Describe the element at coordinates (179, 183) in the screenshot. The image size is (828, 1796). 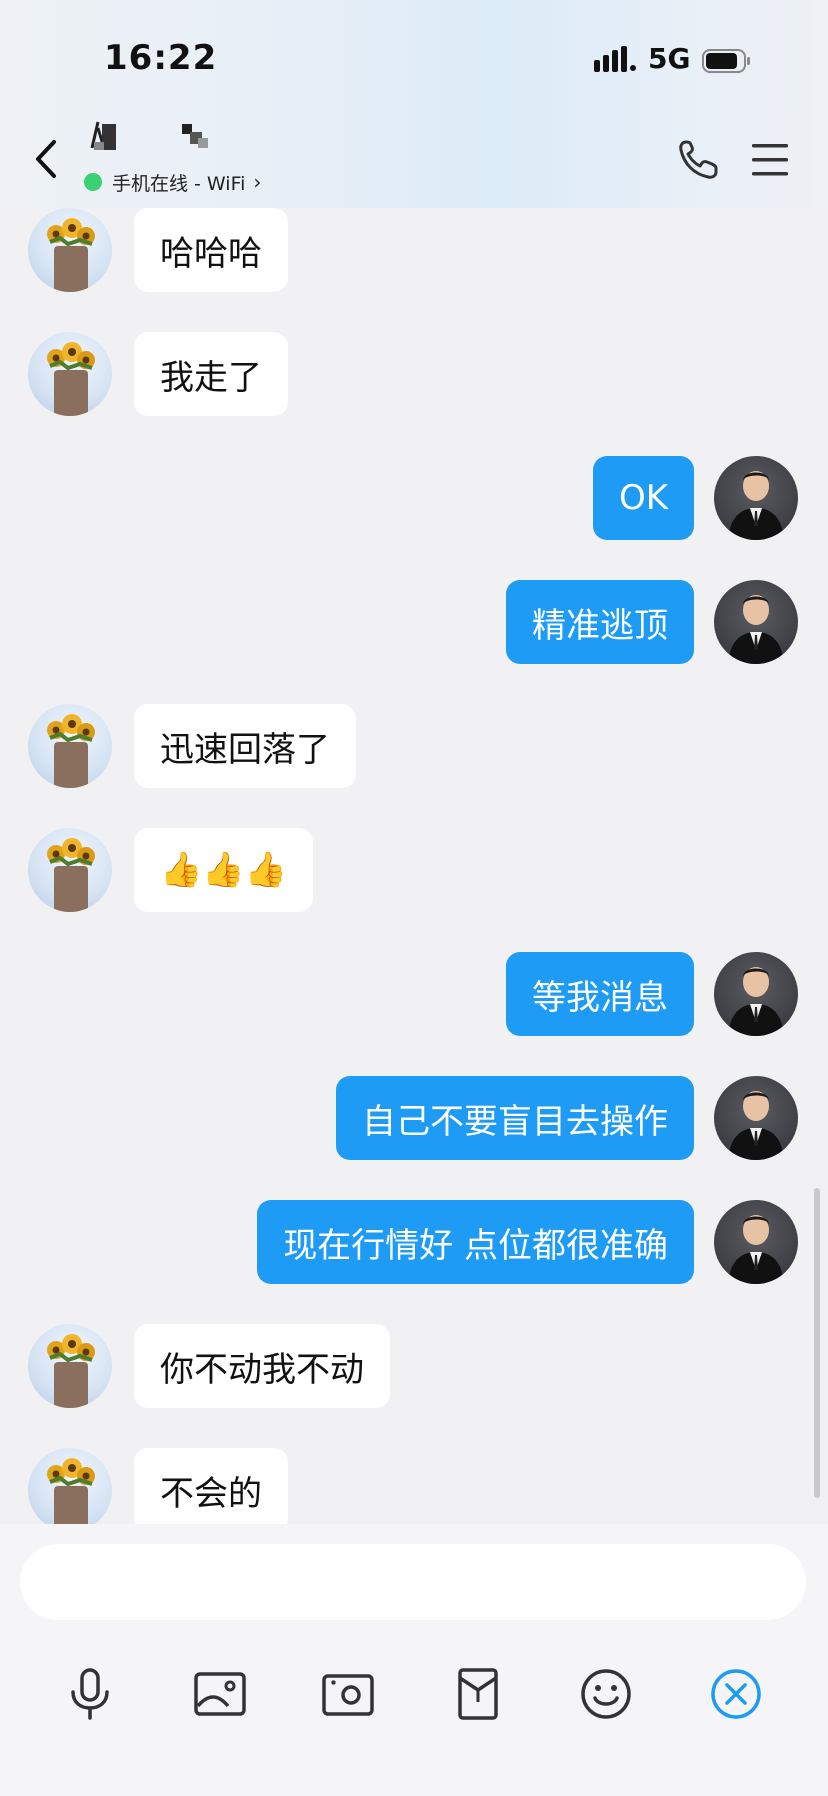
I see `online-status-text: 手机在线 - WiFi` at that location.